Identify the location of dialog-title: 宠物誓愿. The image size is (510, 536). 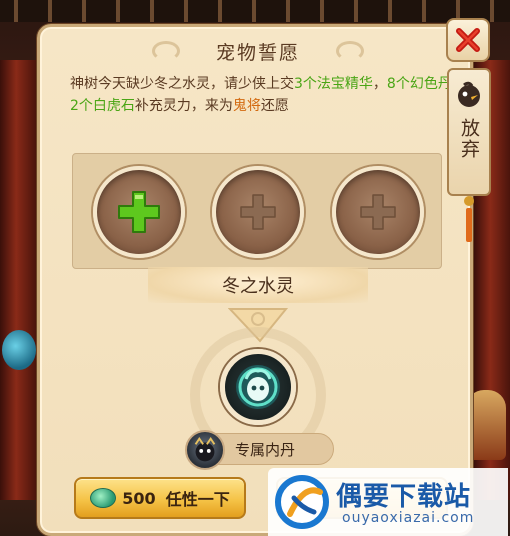
(257, 52).